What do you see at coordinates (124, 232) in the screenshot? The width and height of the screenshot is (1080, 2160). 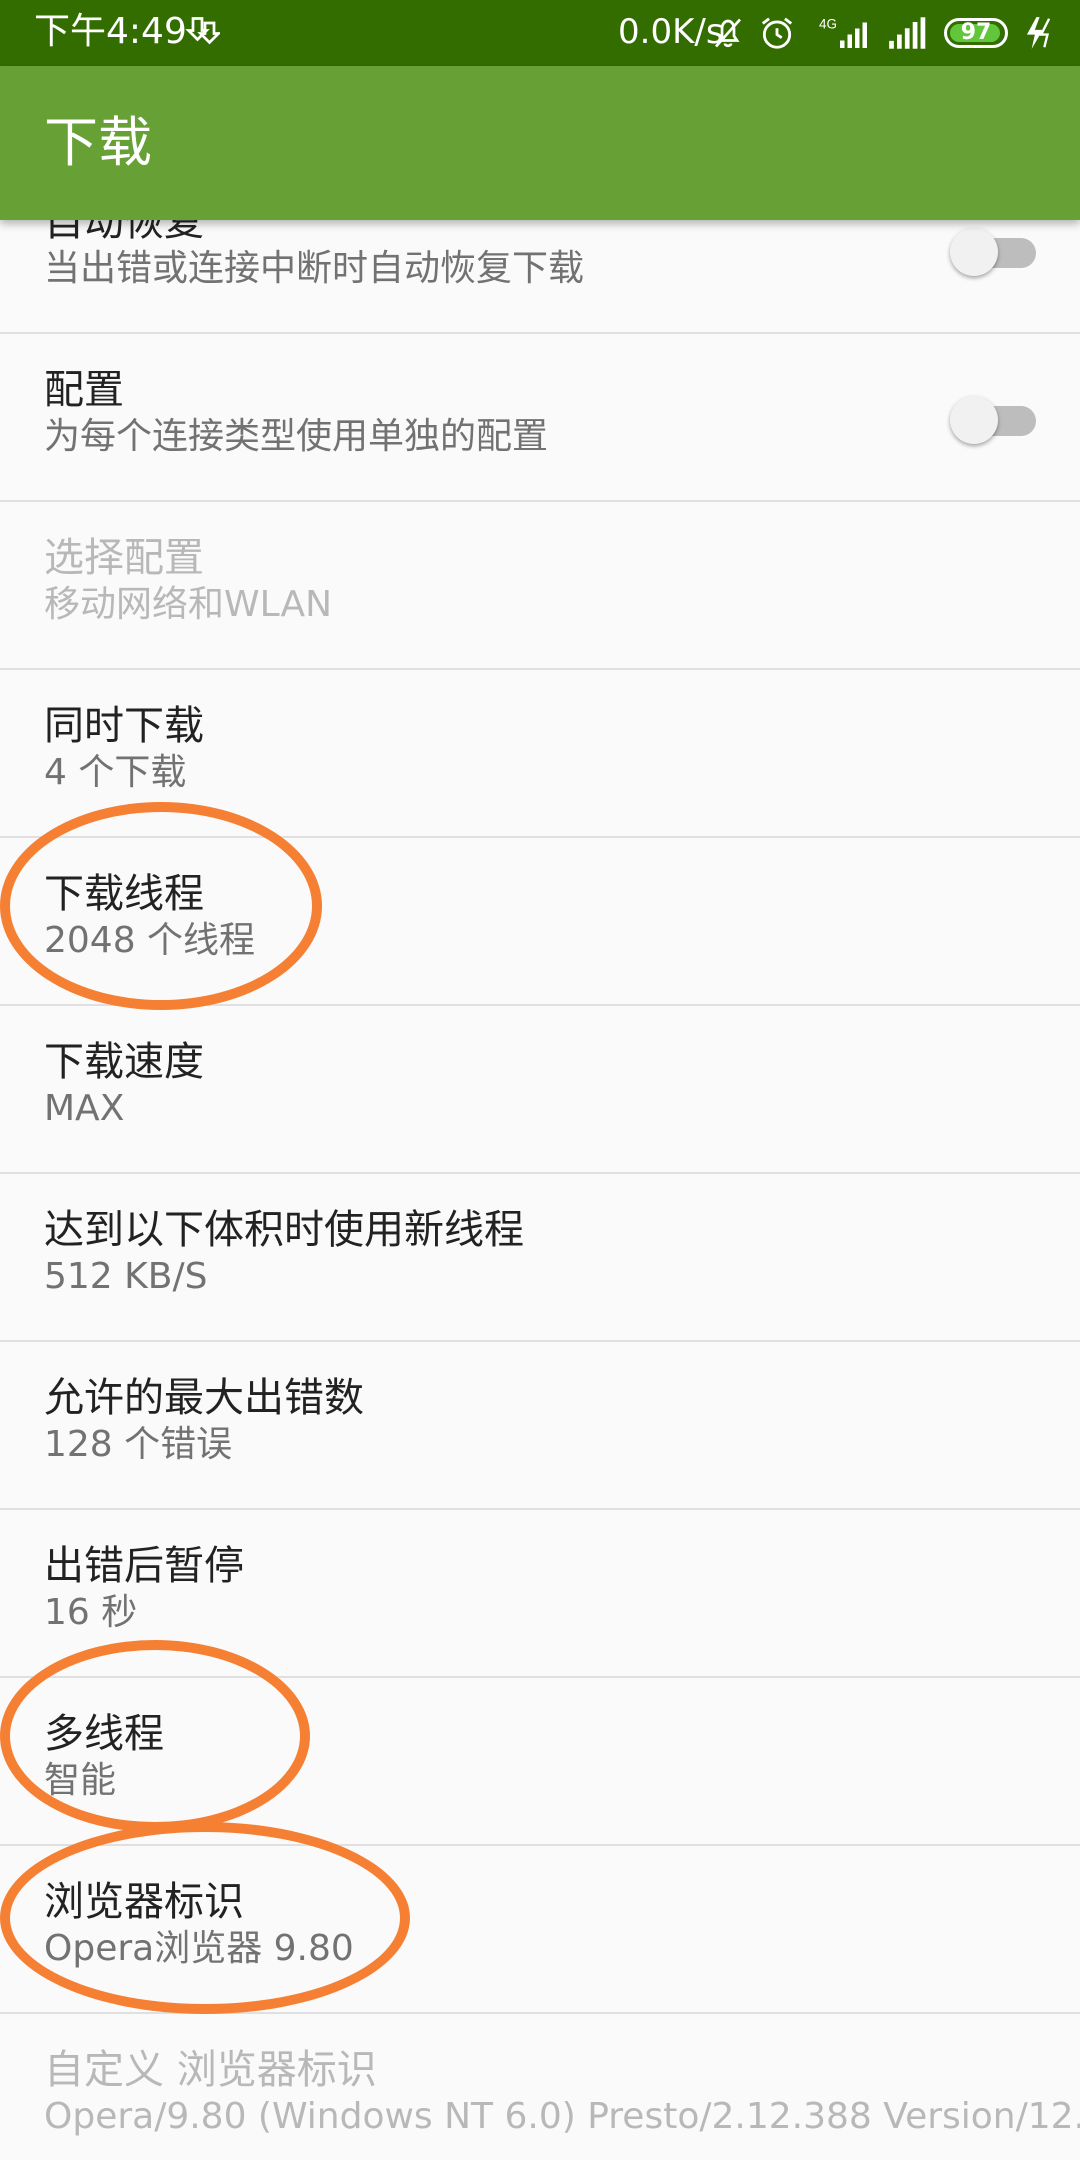 I see `setting-title: 自动恢复` at bounding box center [124, 232].